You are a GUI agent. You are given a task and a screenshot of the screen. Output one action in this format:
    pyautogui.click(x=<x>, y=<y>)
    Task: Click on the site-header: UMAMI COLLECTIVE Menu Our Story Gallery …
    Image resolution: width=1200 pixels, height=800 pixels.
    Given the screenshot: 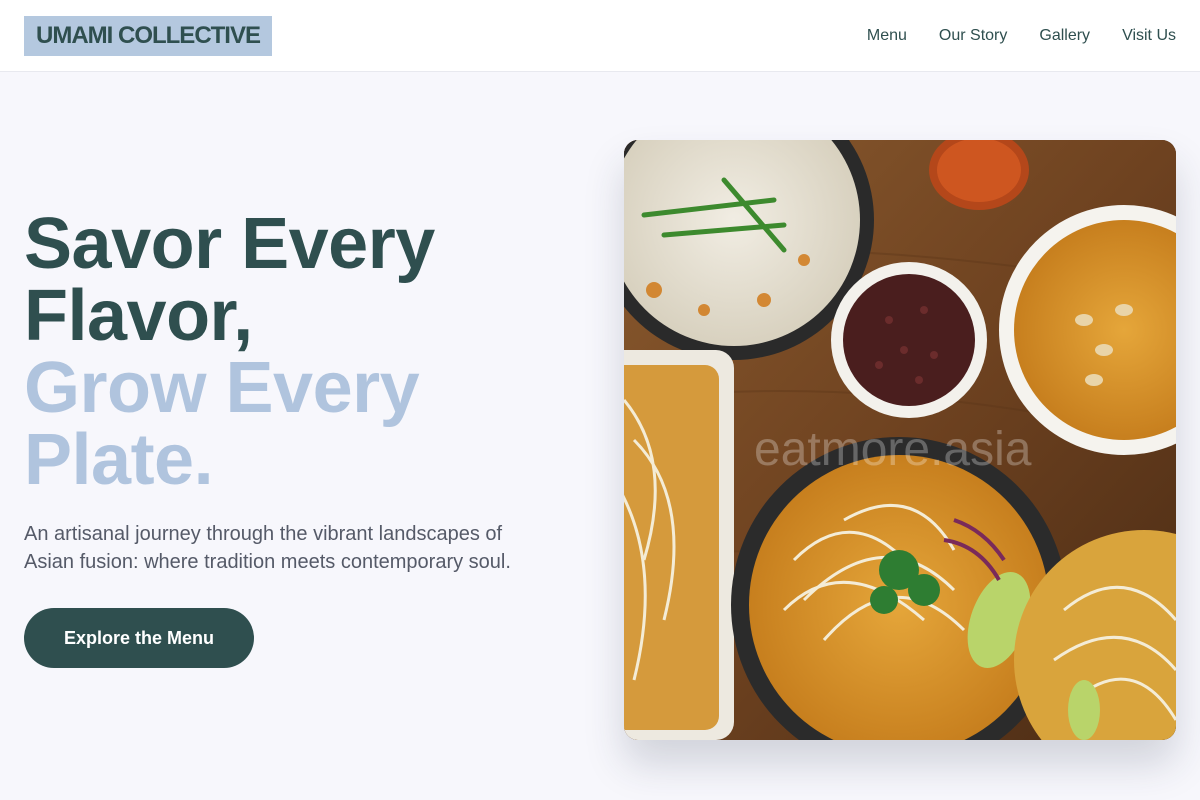 What is the action you would take?
    pyautogui.click(x=600, y=36)
    